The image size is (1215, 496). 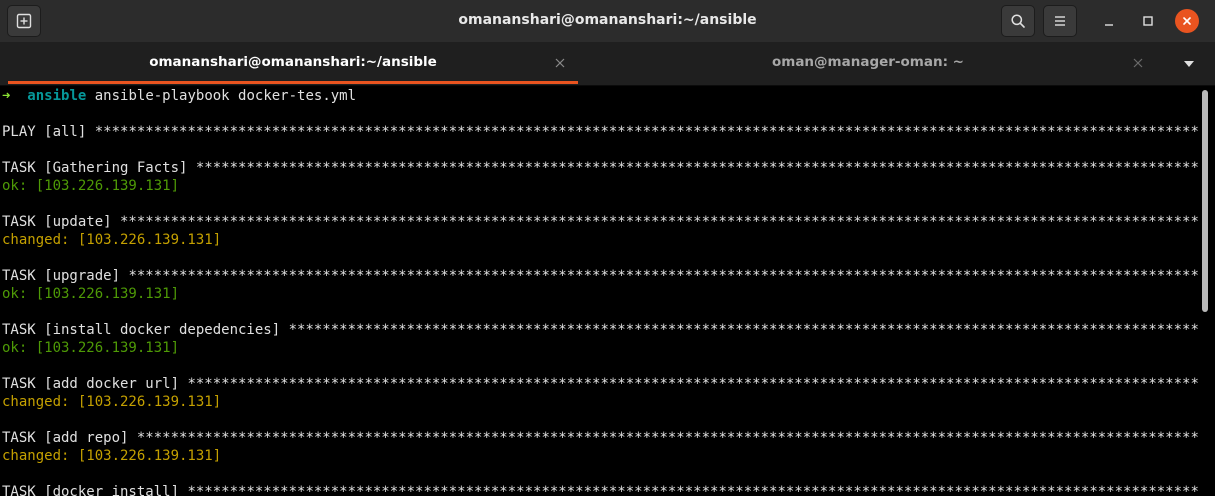 I want to click on active-tab-indicator, so click(x=293, y=82).